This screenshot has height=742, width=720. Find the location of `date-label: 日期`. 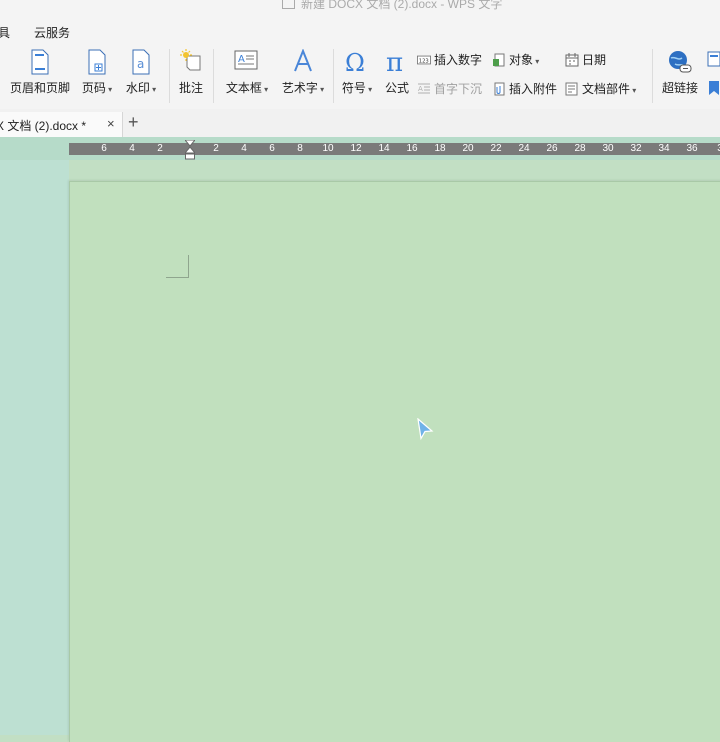

date-label: 日期 is located at coordinates (594, 60).